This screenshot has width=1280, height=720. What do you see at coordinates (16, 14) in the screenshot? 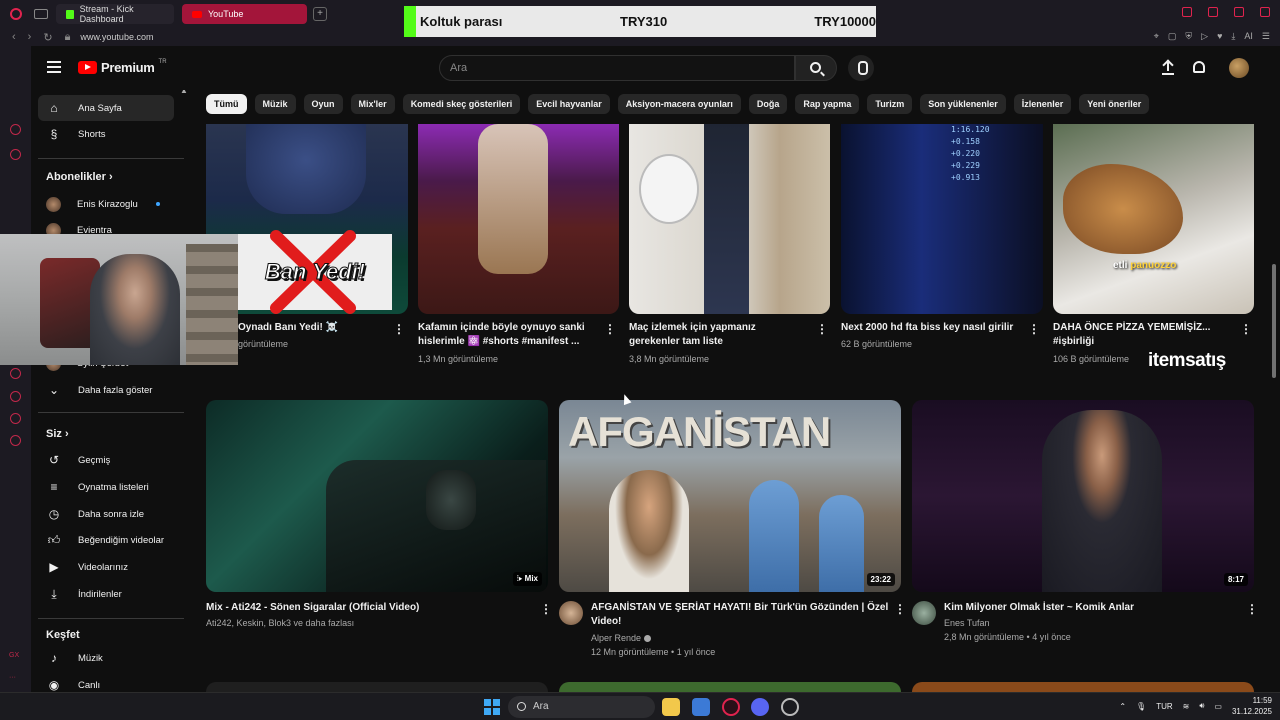
I see `opera-logo-icon` at bounding box center [16, 14].